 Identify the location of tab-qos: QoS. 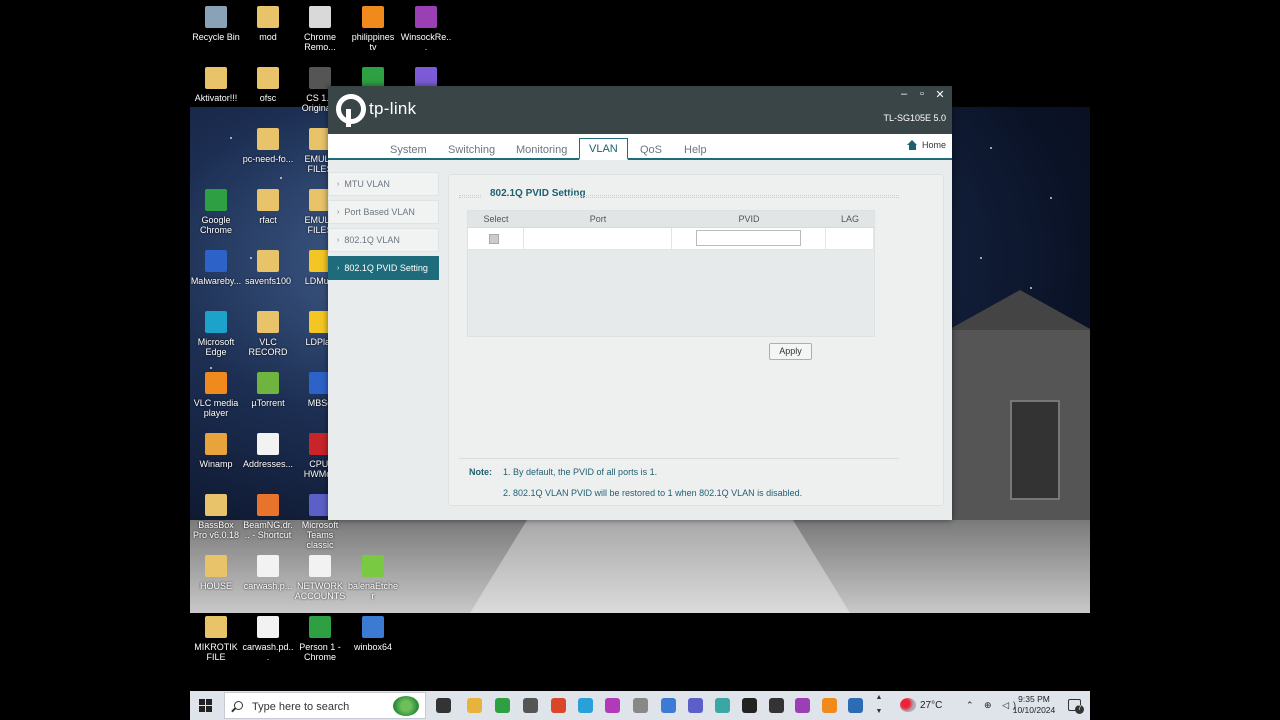
(651, 150).